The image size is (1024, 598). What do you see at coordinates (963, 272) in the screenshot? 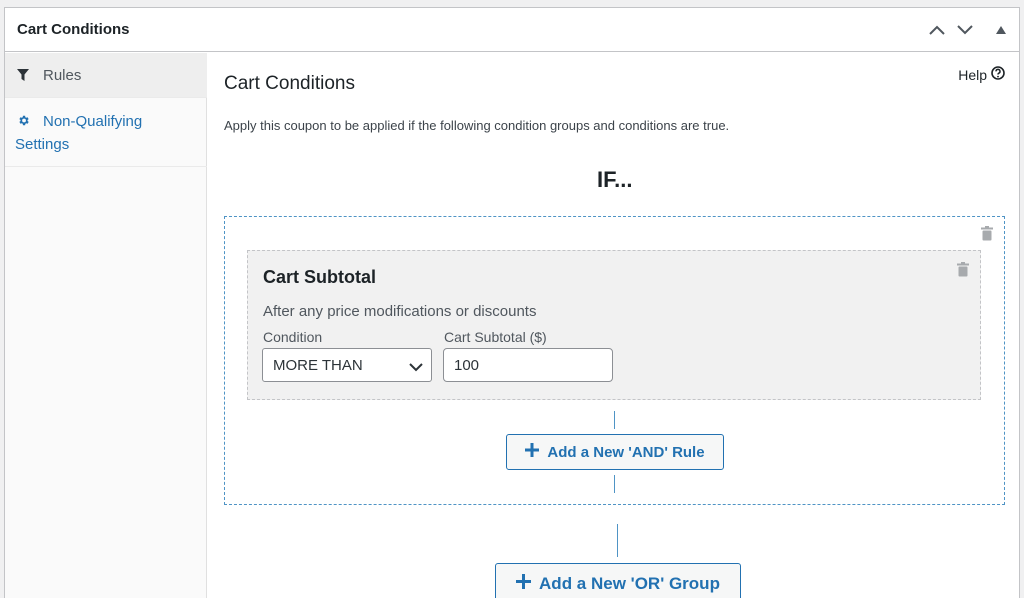
I see `delete-rule-trash-icon` at bounding box center [963, 272].